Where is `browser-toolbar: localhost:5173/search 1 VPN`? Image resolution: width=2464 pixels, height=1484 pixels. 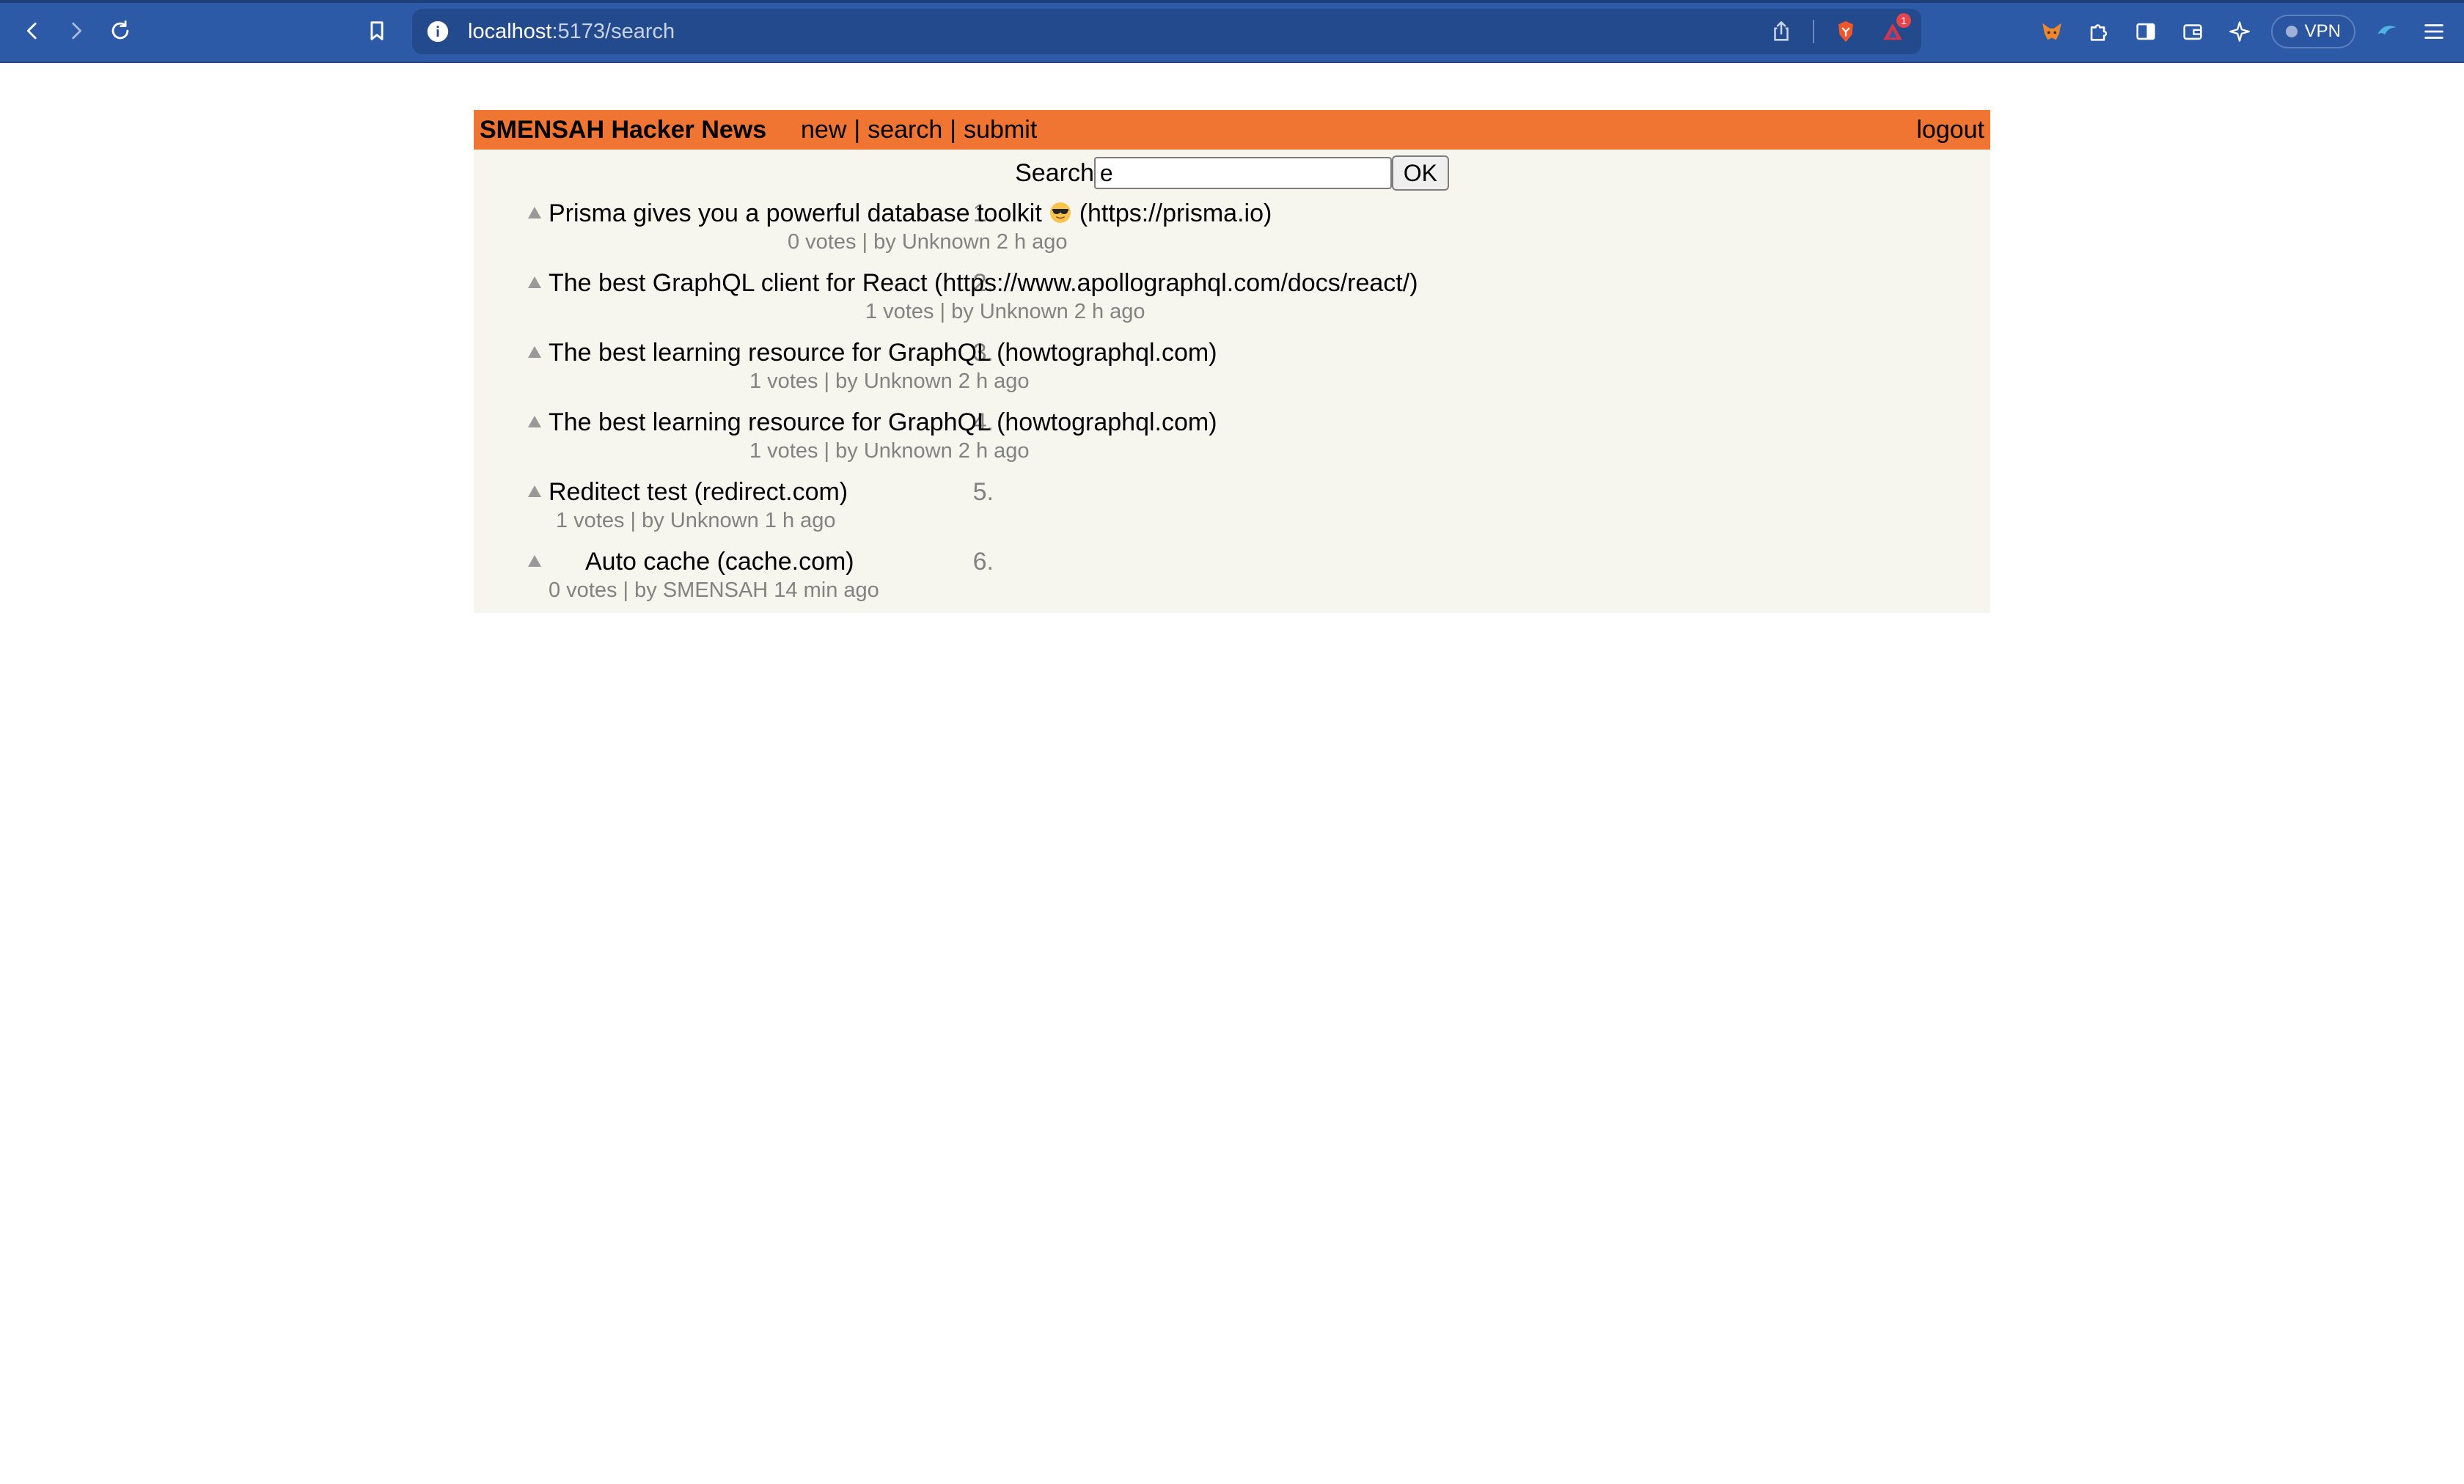 browser-toolbar: localhost:5173/search 1 VPN is located at coordinates (1232, 31).